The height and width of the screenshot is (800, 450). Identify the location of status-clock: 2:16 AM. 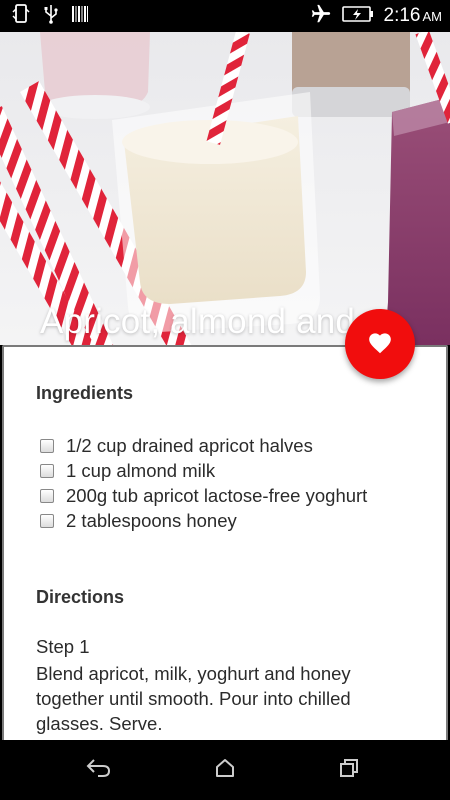
(413, 16).